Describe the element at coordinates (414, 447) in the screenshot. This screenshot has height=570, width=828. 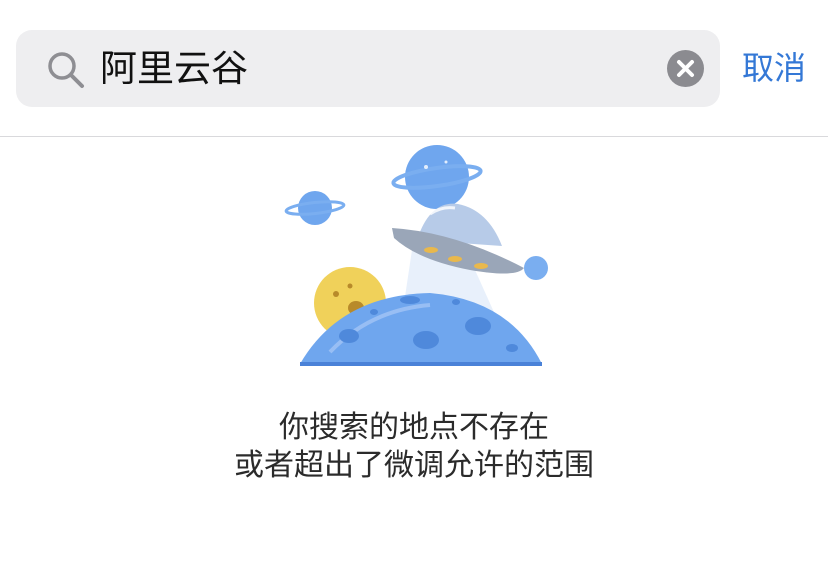
I see `empty-state-message: 你搜索的地点不存在 或者超出了微调允许的范围` at that location.